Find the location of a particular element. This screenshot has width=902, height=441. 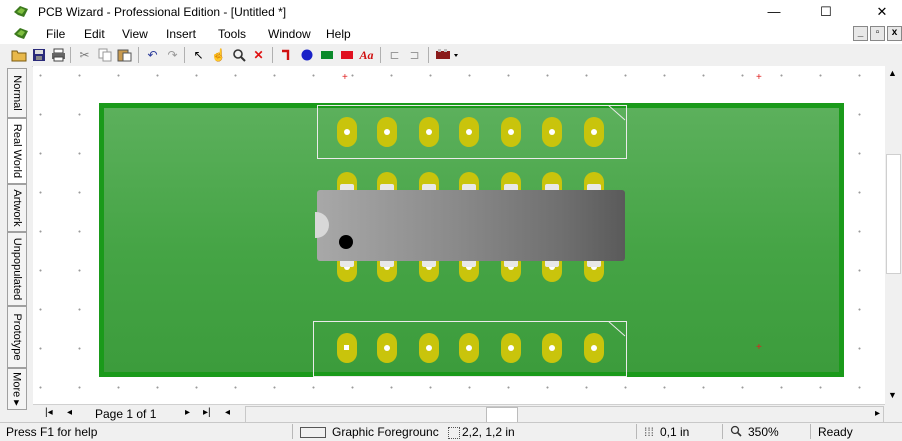

pin1-marker is located at coordinates (346, 242).